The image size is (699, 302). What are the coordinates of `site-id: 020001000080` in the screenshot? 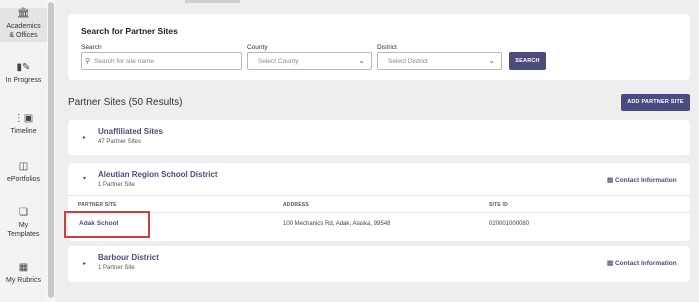 It's located at (509, 224).